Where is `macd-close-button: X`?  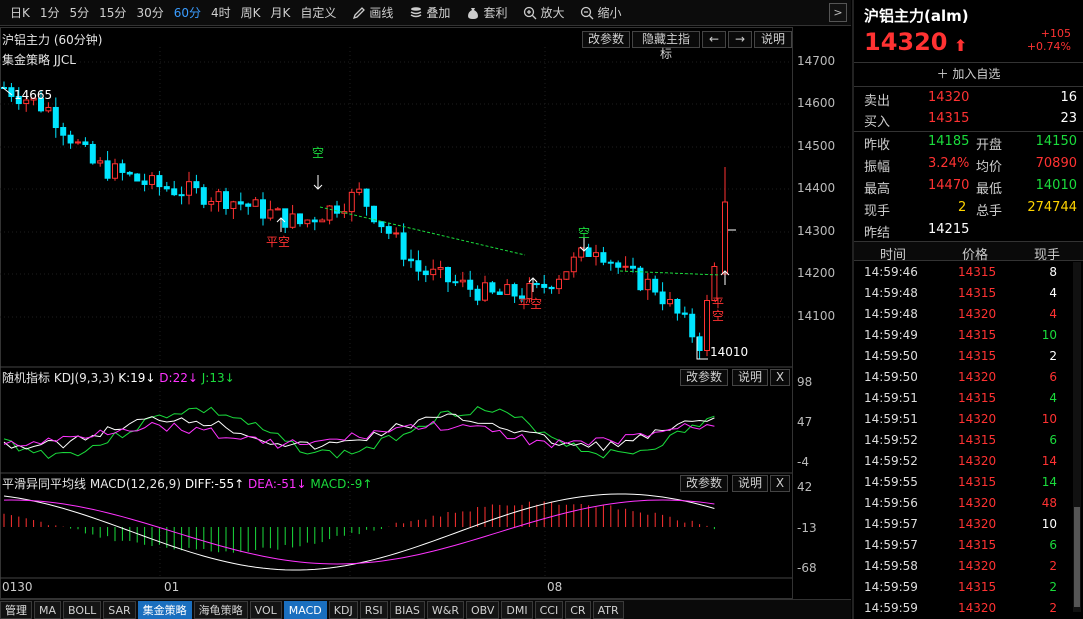 macd-close-button: X is located at coordinates (780, 483).